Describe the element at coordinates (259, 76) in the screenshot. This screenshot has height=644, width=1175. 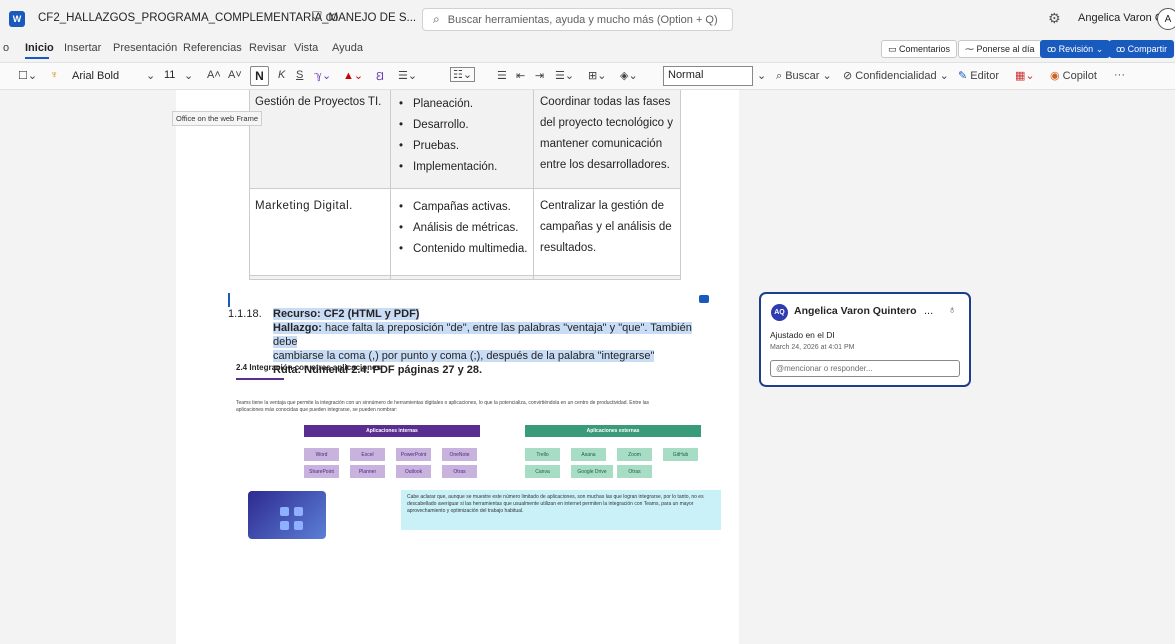
I see `bold-button: N` at that location.